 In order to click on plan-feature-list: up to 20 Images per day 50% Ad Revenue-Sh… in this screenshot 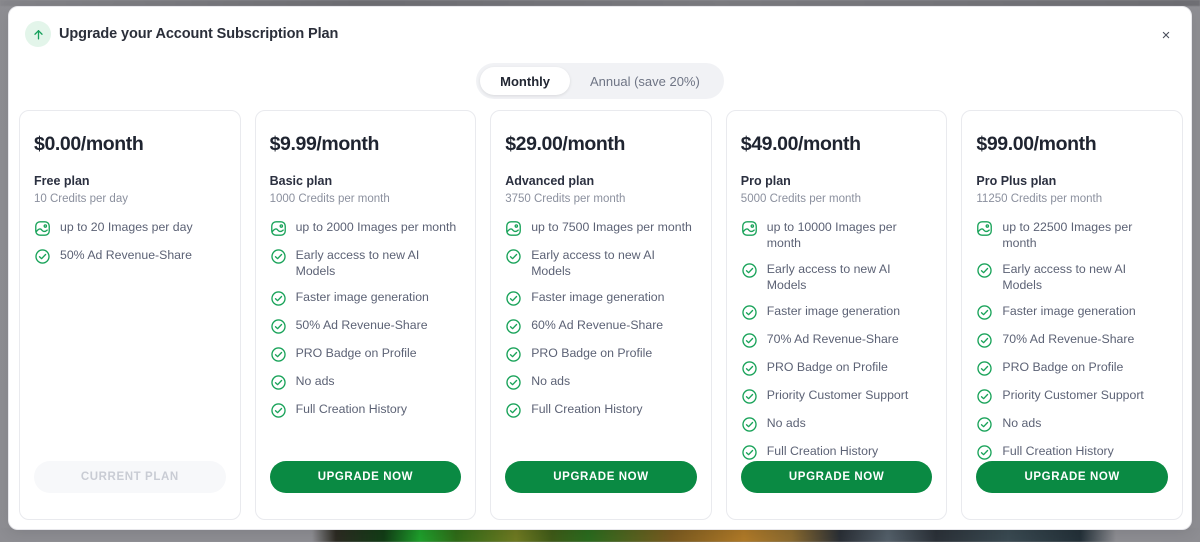, I will do `click(130, 242)`.